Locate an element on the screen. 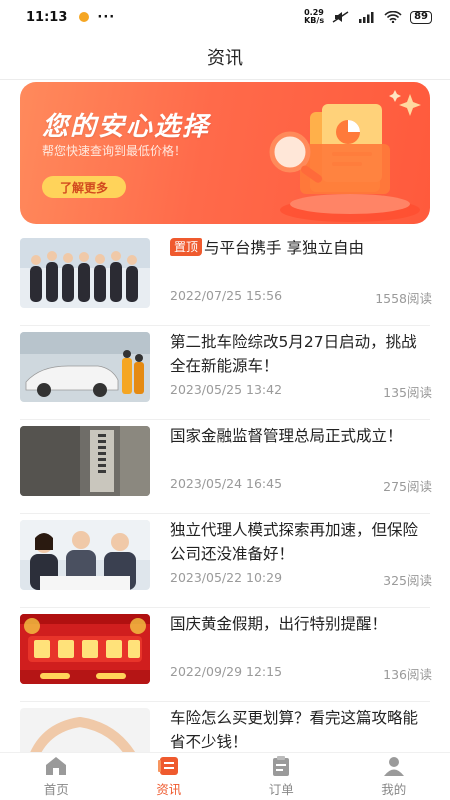 The image size is (450, 800). pinned-badge: 置顶 is located at coordinates (186, 247).